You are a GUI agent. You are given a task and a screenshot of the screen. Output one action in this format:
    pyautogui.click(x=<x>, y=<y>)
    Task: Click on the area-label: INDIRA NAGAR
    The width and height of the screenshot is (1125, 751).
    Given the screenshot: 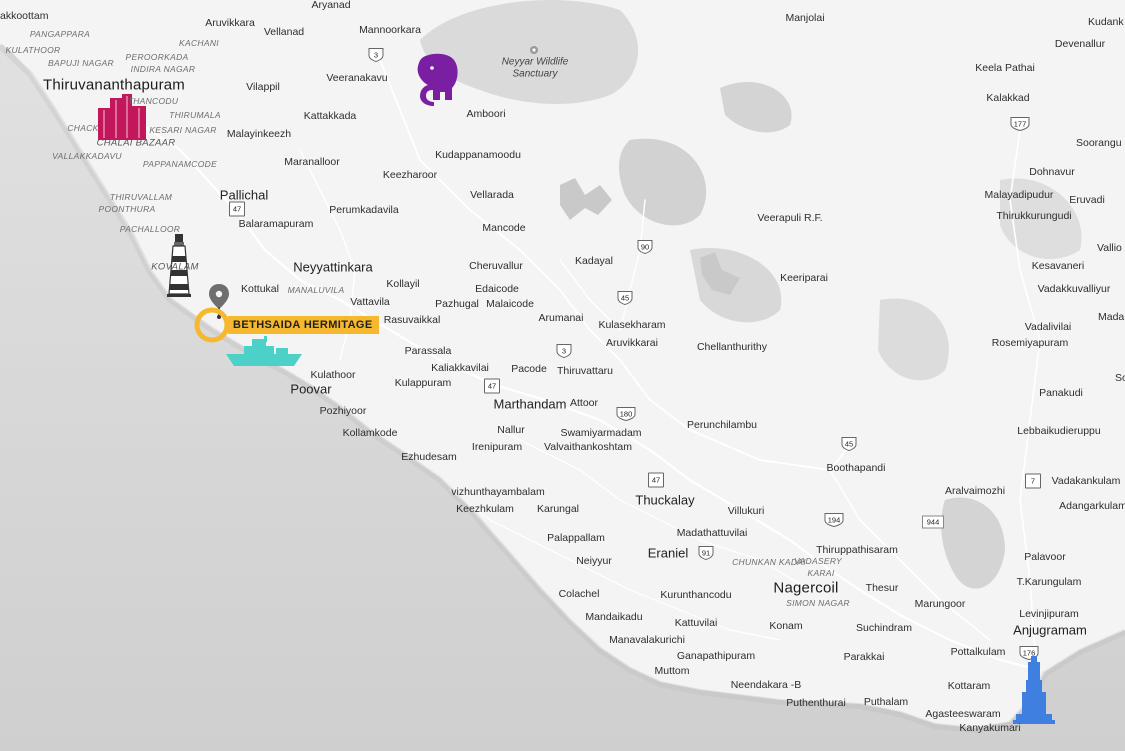 What is the action you would take?
    pyautogui.click(x=163, y=68)
    